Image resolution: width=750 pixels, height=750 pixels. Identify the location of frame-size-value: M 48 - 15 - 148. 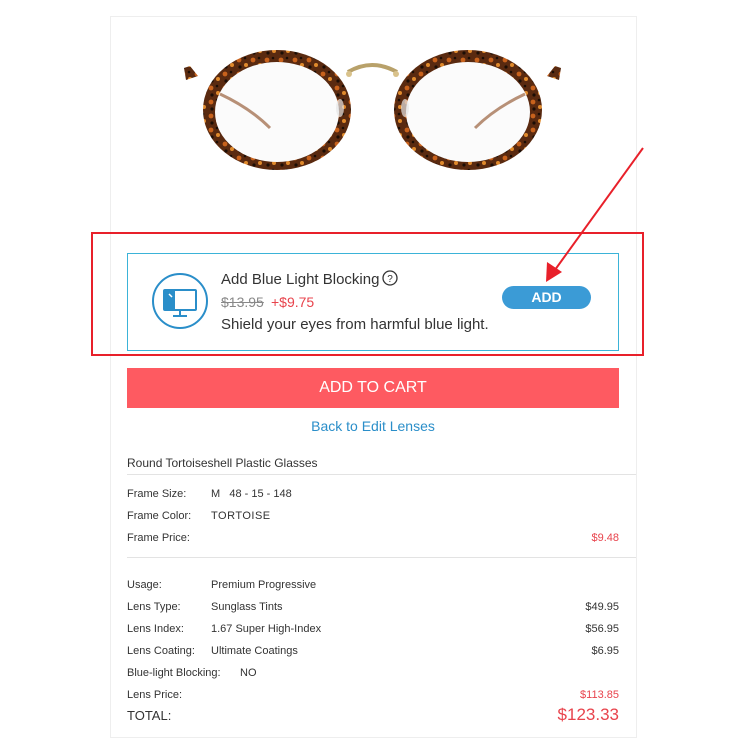
(251, 494).